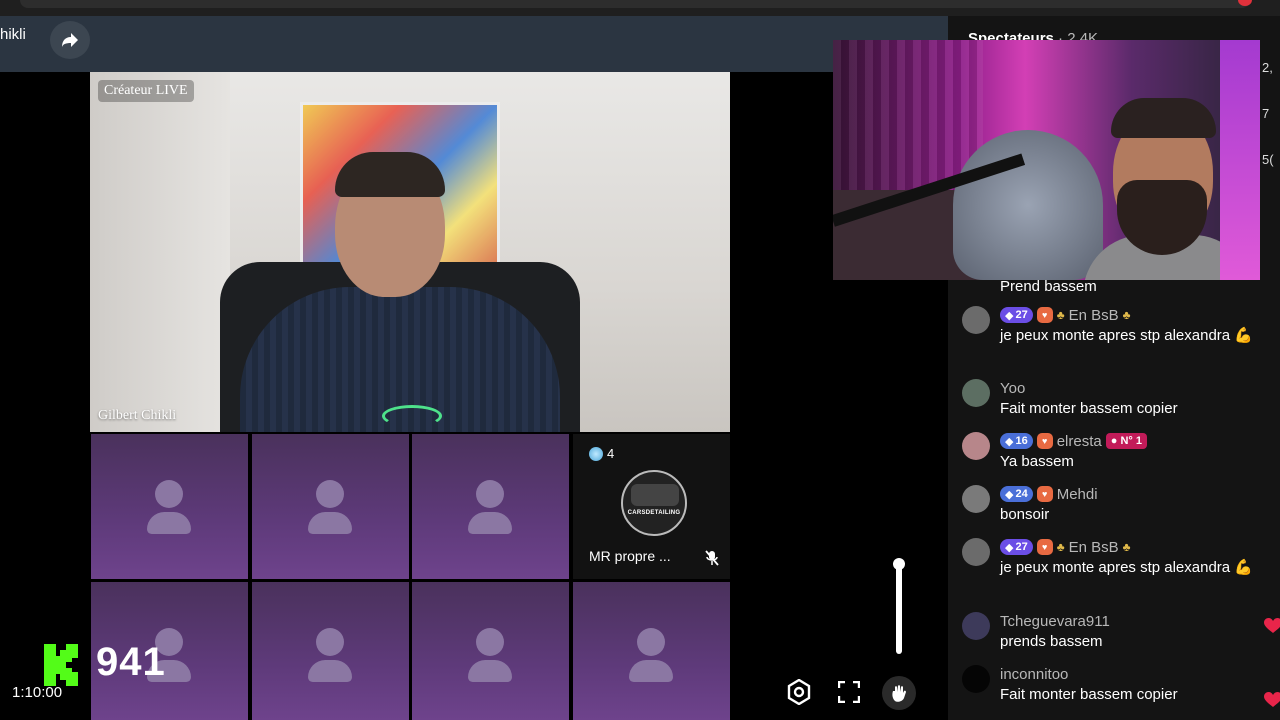  What do you see at coordinates (1268, 113) in the screenshot?
I see `side-numbers: 2, 7 5(` at bounding box center [1268, 113].